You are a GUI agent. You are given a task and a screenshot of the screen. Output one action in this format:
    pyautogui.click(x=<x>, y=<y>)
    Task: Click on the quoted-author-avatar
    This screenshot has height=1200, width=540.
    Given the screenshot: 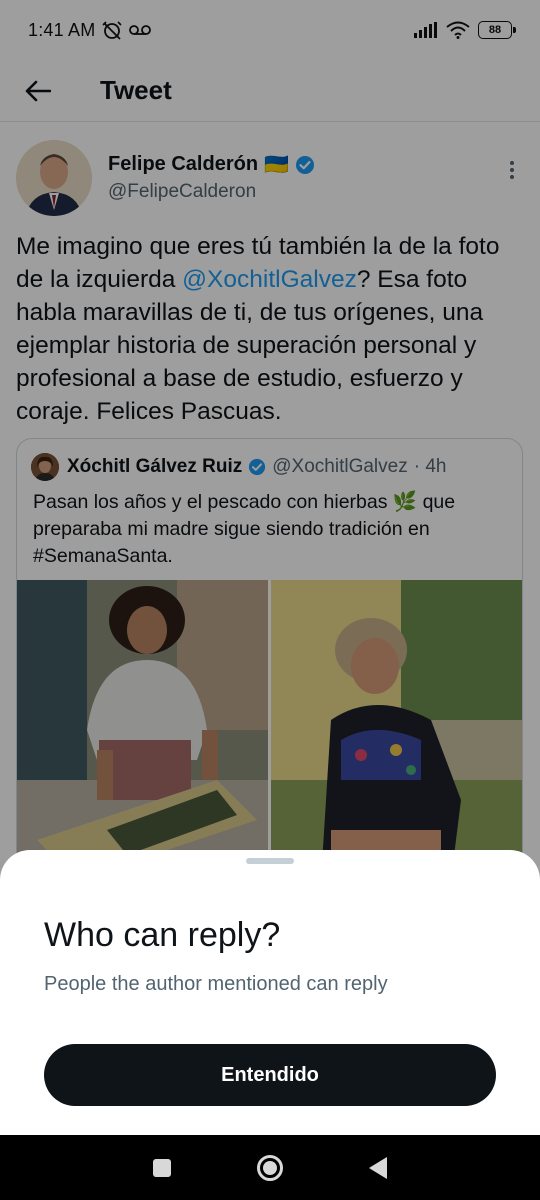 What is the action you would take?
    pyautogui.click(x=45, y=467)
    